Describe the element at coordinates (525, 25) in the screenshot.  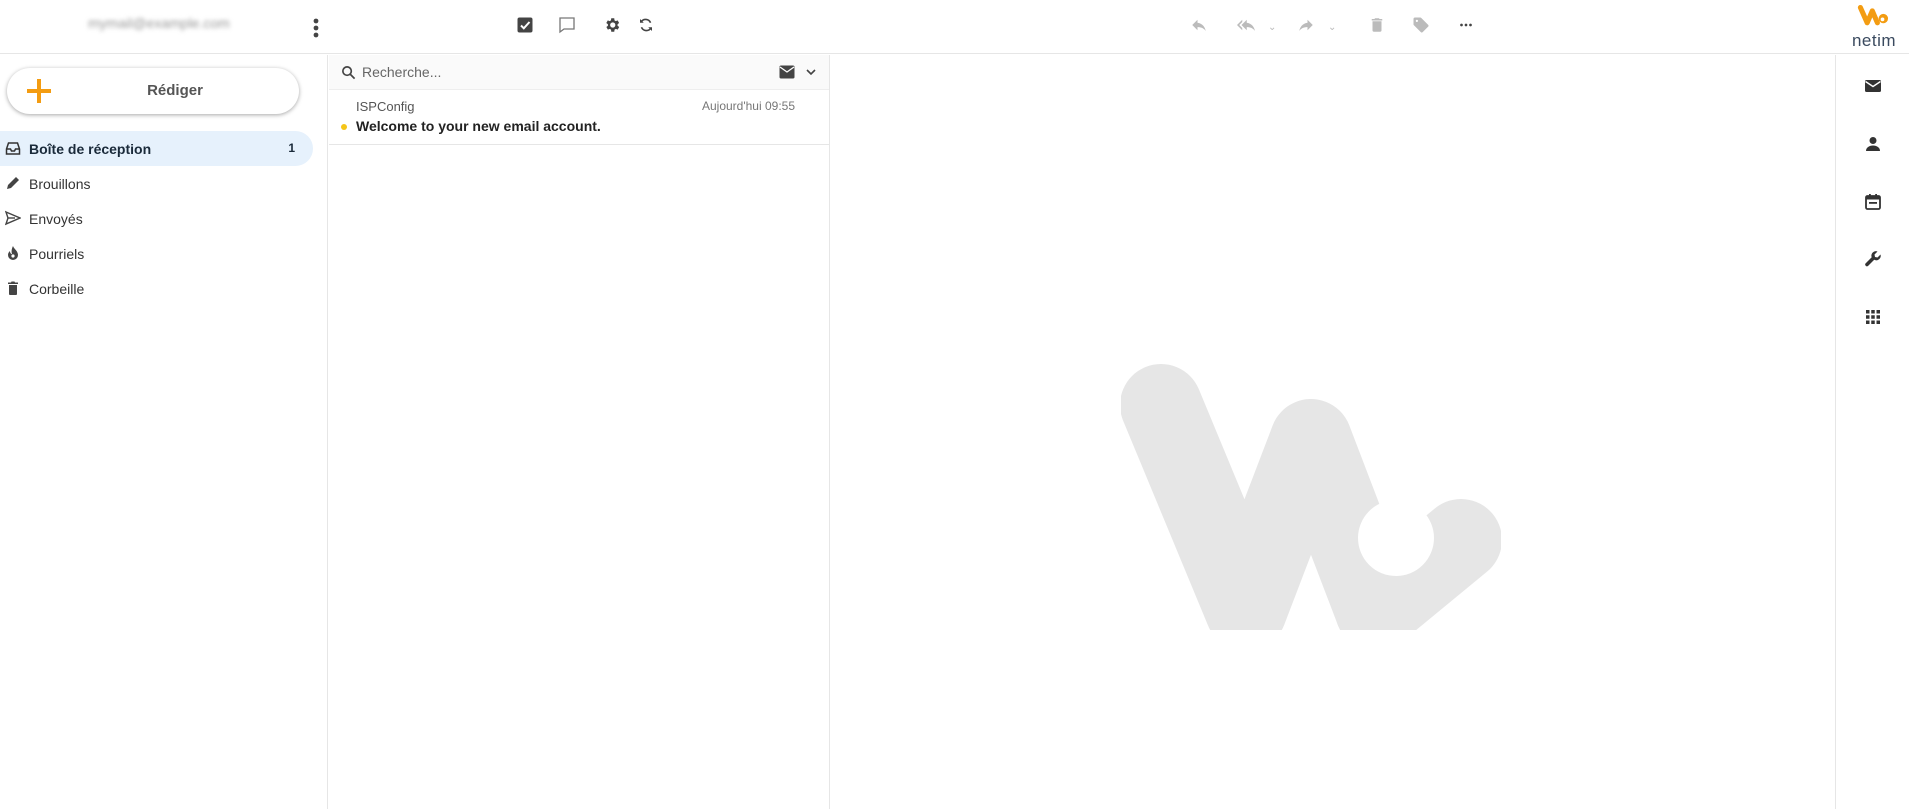
I see `select-checkbox-icon` at that location.